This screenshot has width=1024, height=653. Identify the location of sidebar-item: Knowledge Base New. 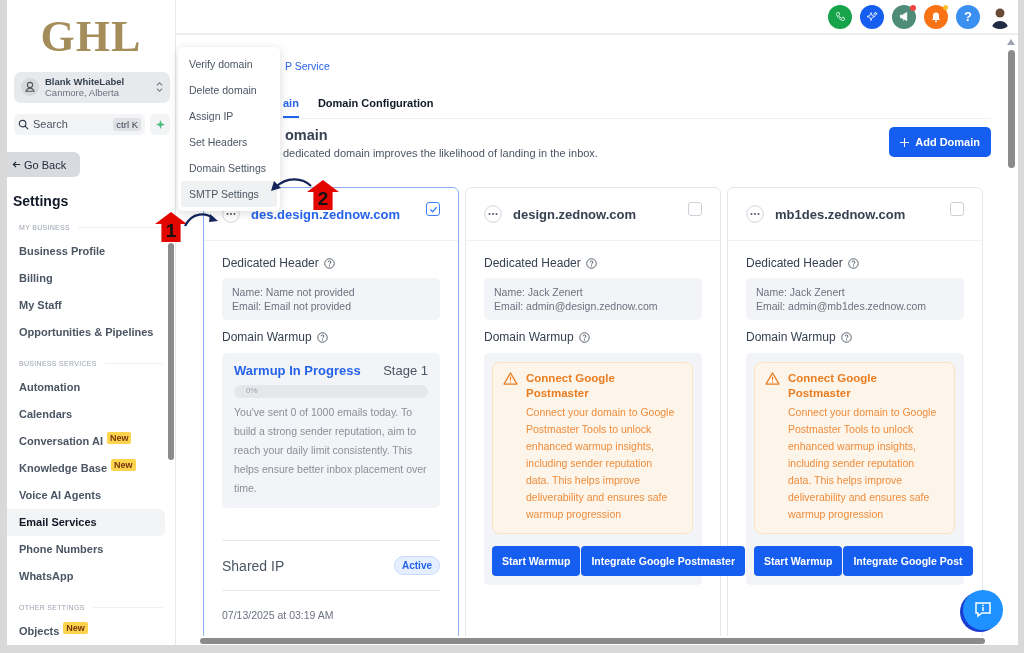
(86, 468).